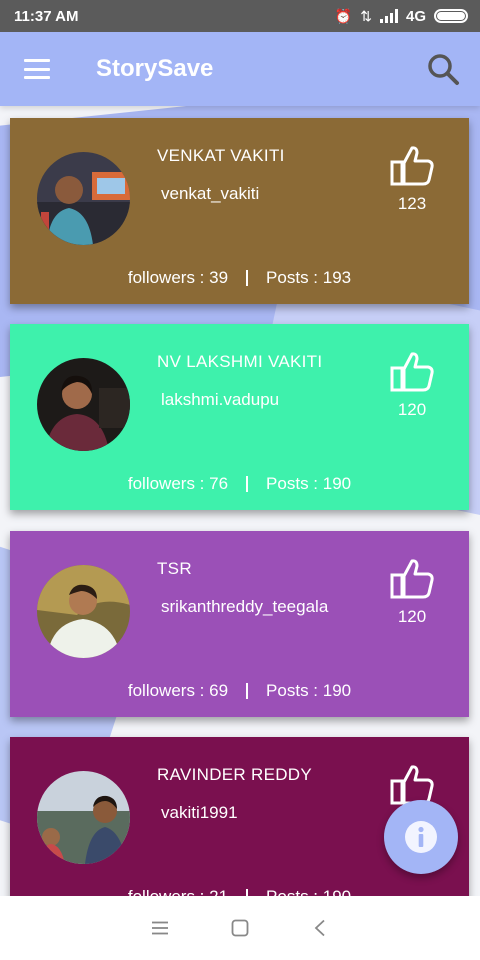 The width and height of the screenshot is (480, 960). What do you see at coordinates (235, 774) in the screenshot?
I see `profile-name: RAVINDER REDDY` at bounding box center [235, 774].